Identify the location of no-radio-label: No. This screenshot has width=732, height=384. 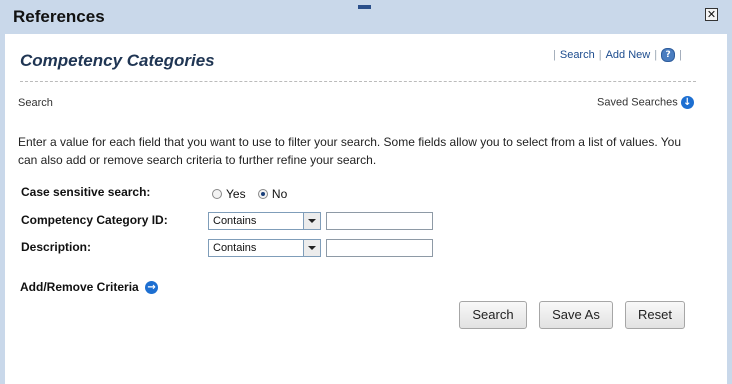
(279, 194).